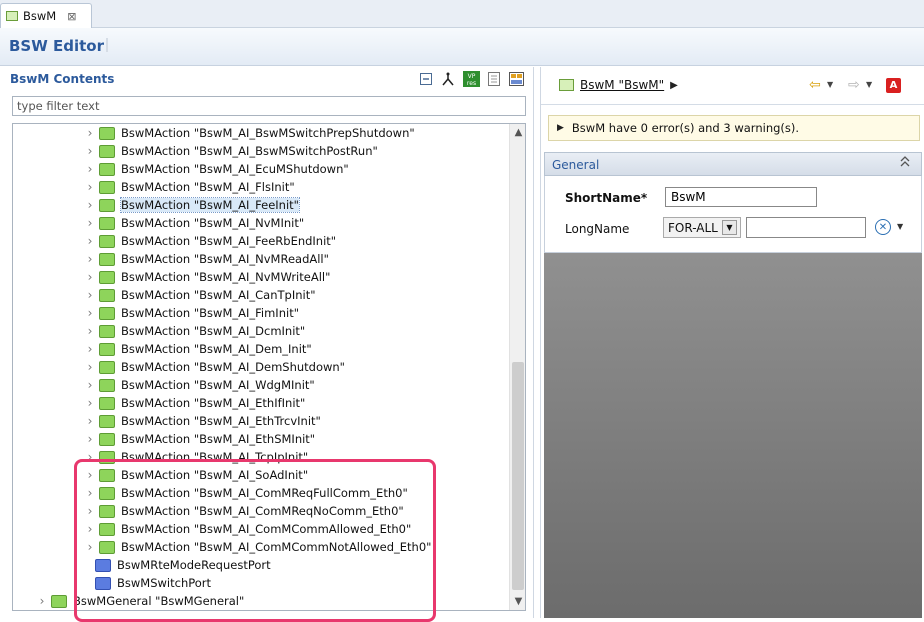 The image size is (924, 622). Describe the element at coordinates (213, 223) in the screenshot. I see `tree-item-label: BswMAction "BswM_AI_NvMInit"` at that location.